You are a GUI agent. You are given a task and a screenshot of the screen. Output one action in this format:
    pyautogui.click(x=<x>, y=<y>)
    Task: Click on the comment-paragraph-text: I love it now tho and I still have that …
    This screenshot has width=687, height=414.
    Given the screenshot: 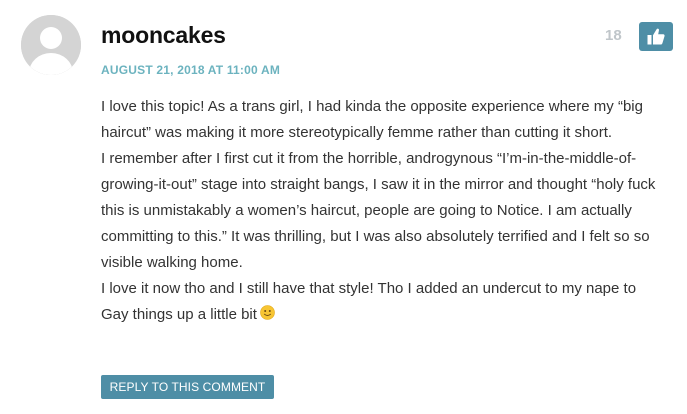 What is the action you would take?
    pyautogui.click(x=369, y=301)
    